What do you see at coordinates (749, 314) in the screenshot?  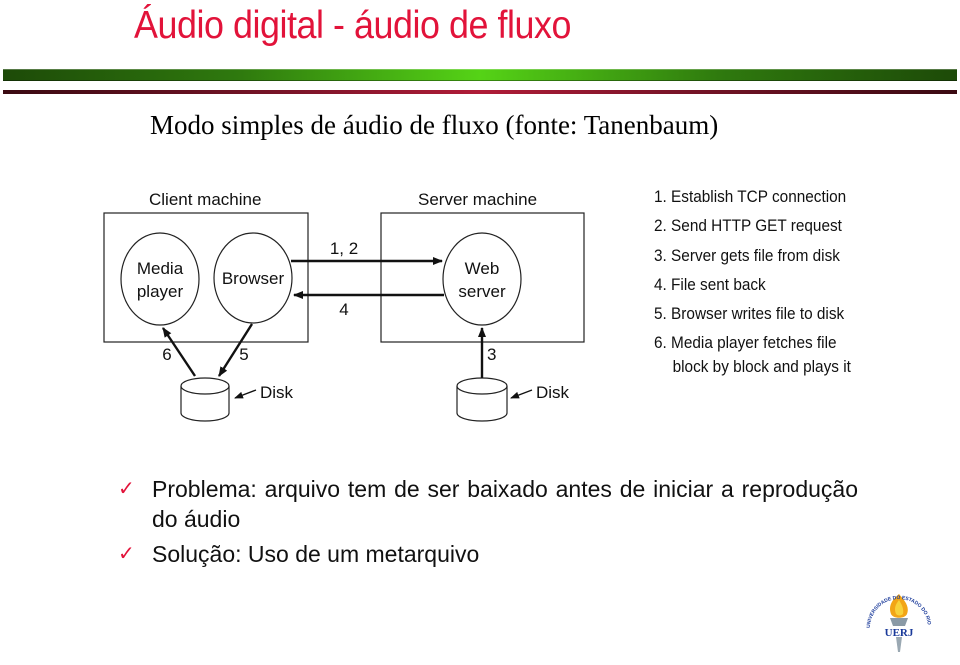 I see `step-item: 5. Browser writes file to disk` at bounding box center [749, 314].